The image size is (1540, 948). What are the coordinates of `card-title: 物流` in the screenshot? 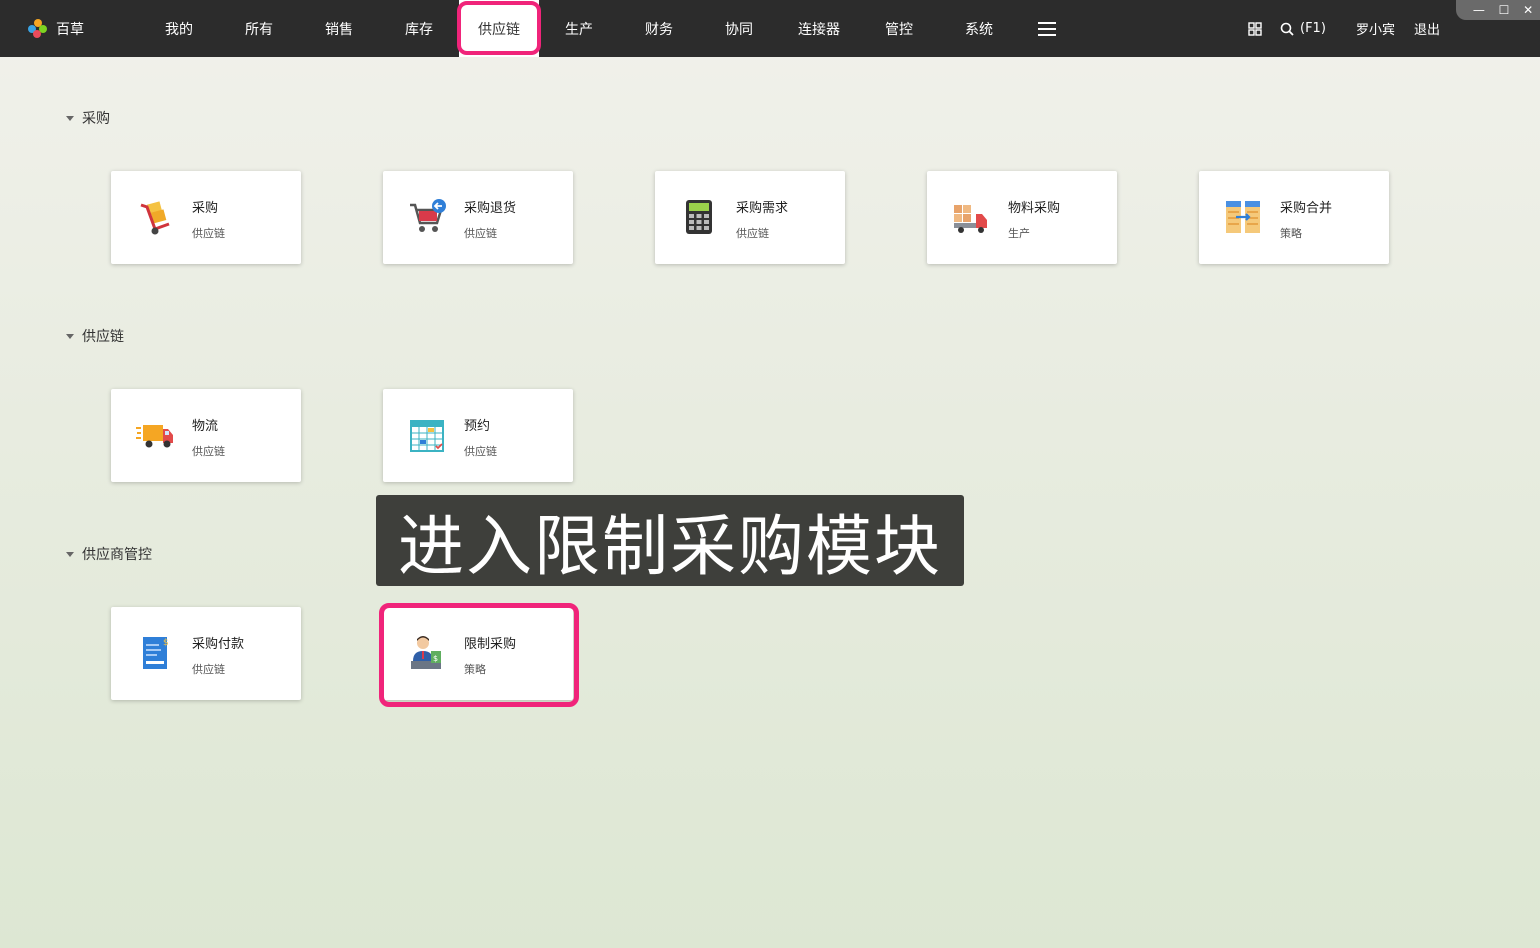 It's located at (205, 426).